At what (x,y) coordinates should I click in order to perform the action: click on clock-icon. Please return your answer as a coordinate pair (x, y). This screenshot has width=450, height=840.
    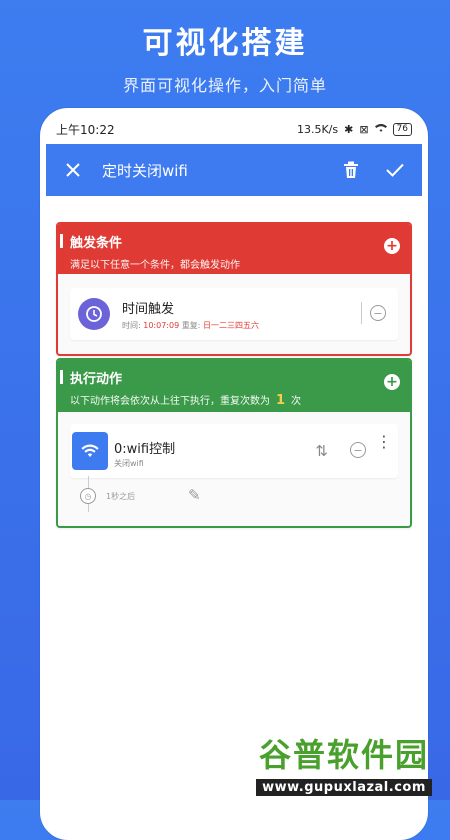
    Looking at the image, I should click on (94, 314).